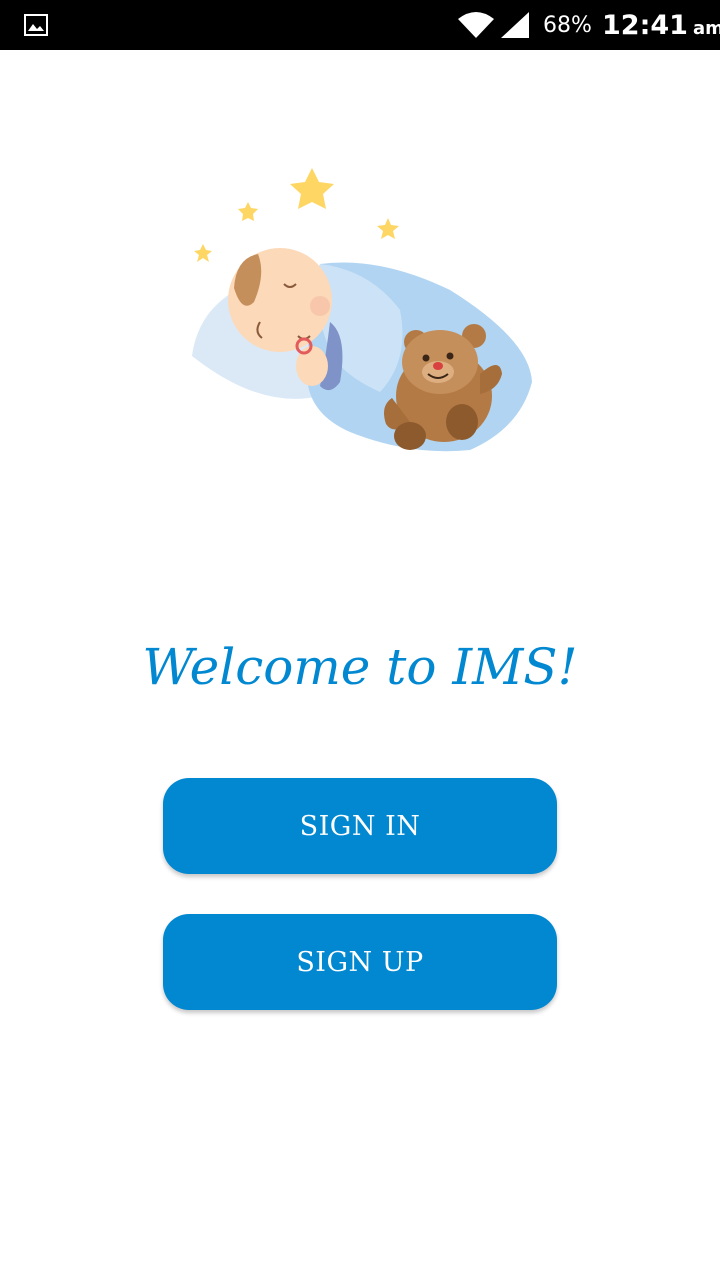 The image size is (720, 1280). Describe the element at coordinates (645, 25) in the screenshot. I see `clock-time: 12:41` at that location.